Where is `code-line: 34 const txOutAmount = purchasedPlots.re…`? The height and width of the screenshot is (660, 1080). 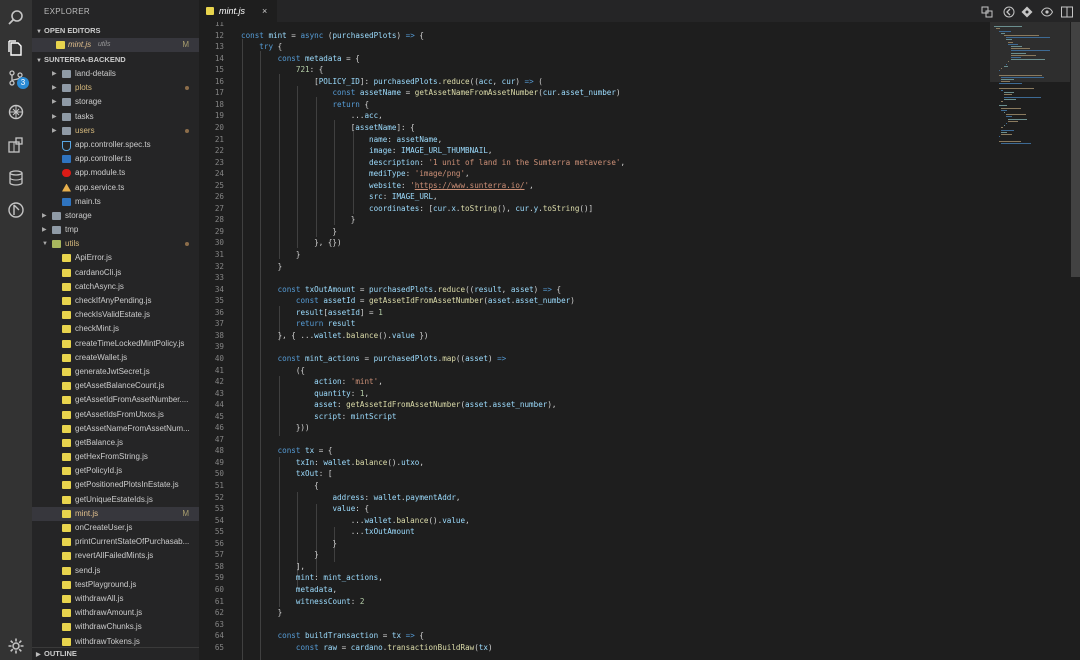
code-line: 34 const txOutAmount = purchasedPlots.re… is located at coordinates (589, 290).